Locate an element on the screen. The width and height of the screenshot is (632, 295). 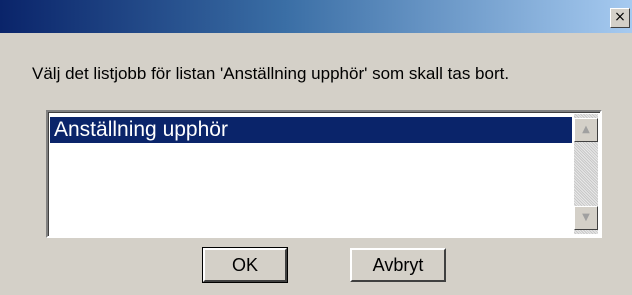
ok-button: OK is located at coordinates (245, 265).